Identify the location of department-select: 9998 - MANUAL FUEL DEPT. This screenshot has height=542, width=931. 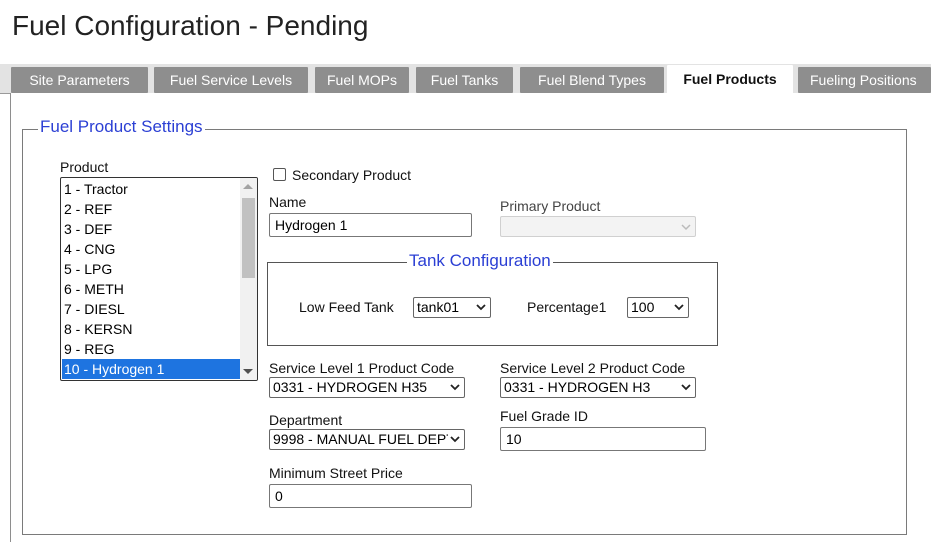
(367, 439).